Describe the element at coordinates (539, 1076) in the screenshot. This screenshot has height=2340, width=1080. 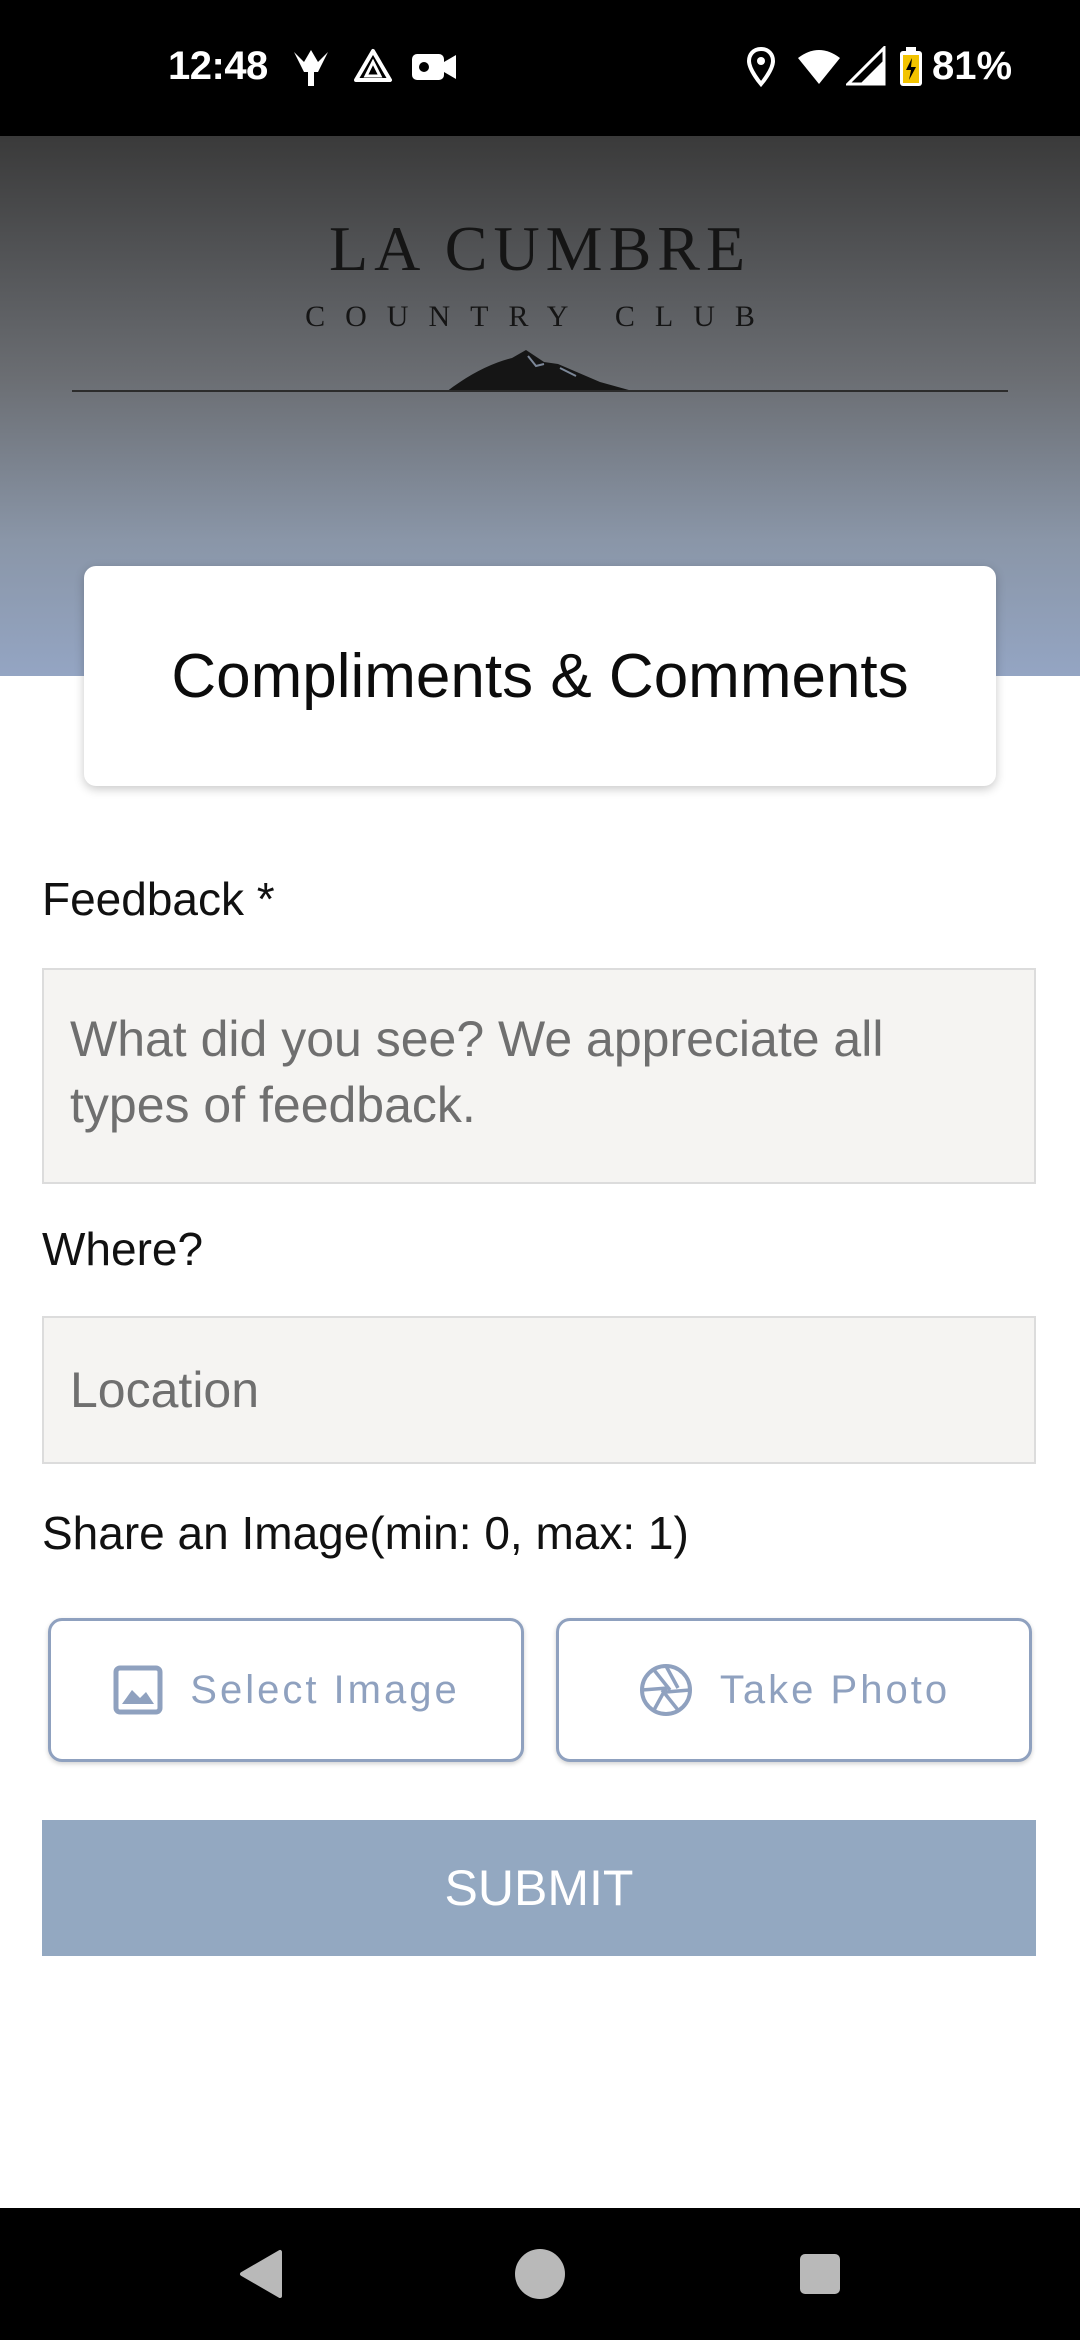
I see `feedback-input` at that location.